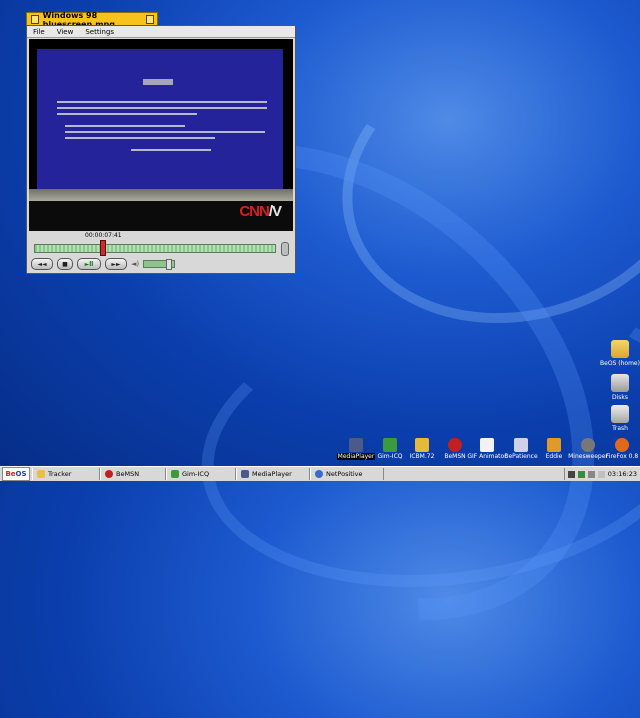  What do you see at coordinates (487, 445) in the screenshot?
I see `gif-animator-icon` at bounding box center [487, 445].